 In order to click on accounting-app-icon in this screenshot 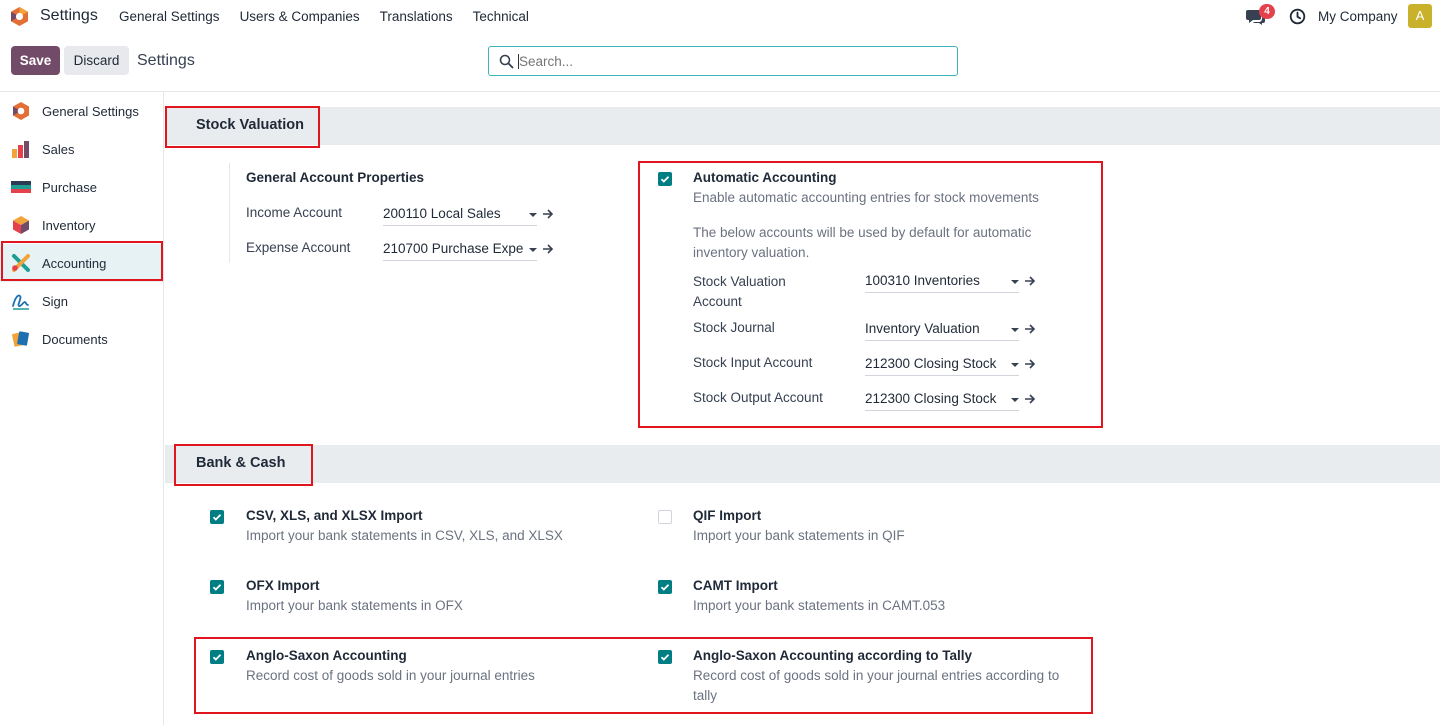, I will do `click(21, 263)`.